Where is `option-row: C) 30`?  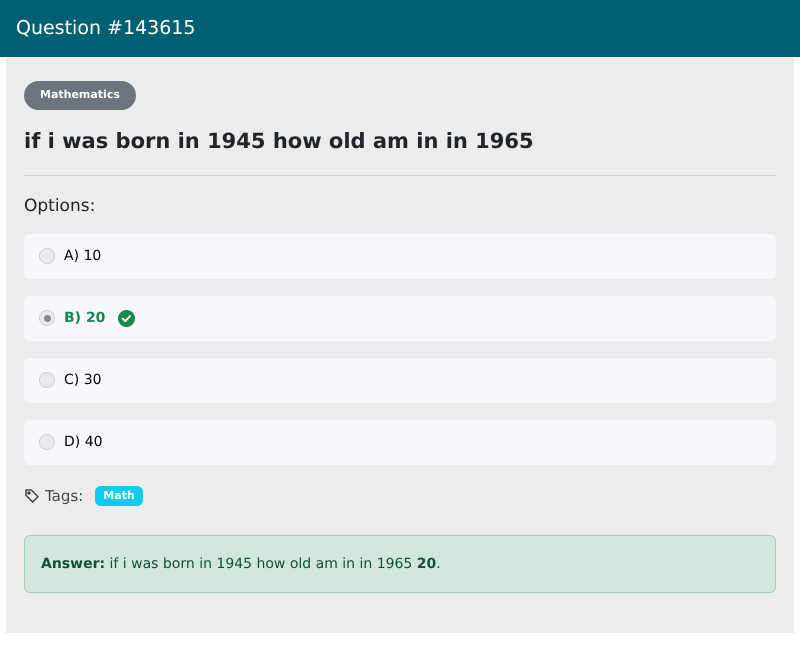 option-row: C) 30 is located at coordinates (400, 380).